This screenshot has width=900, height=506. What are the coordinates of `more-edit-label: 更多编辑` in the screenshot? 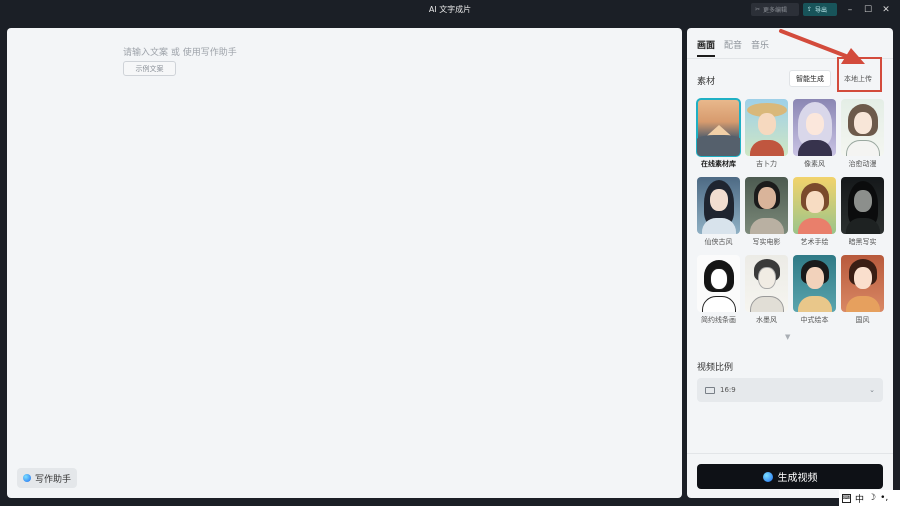 It's located at (775, 10).